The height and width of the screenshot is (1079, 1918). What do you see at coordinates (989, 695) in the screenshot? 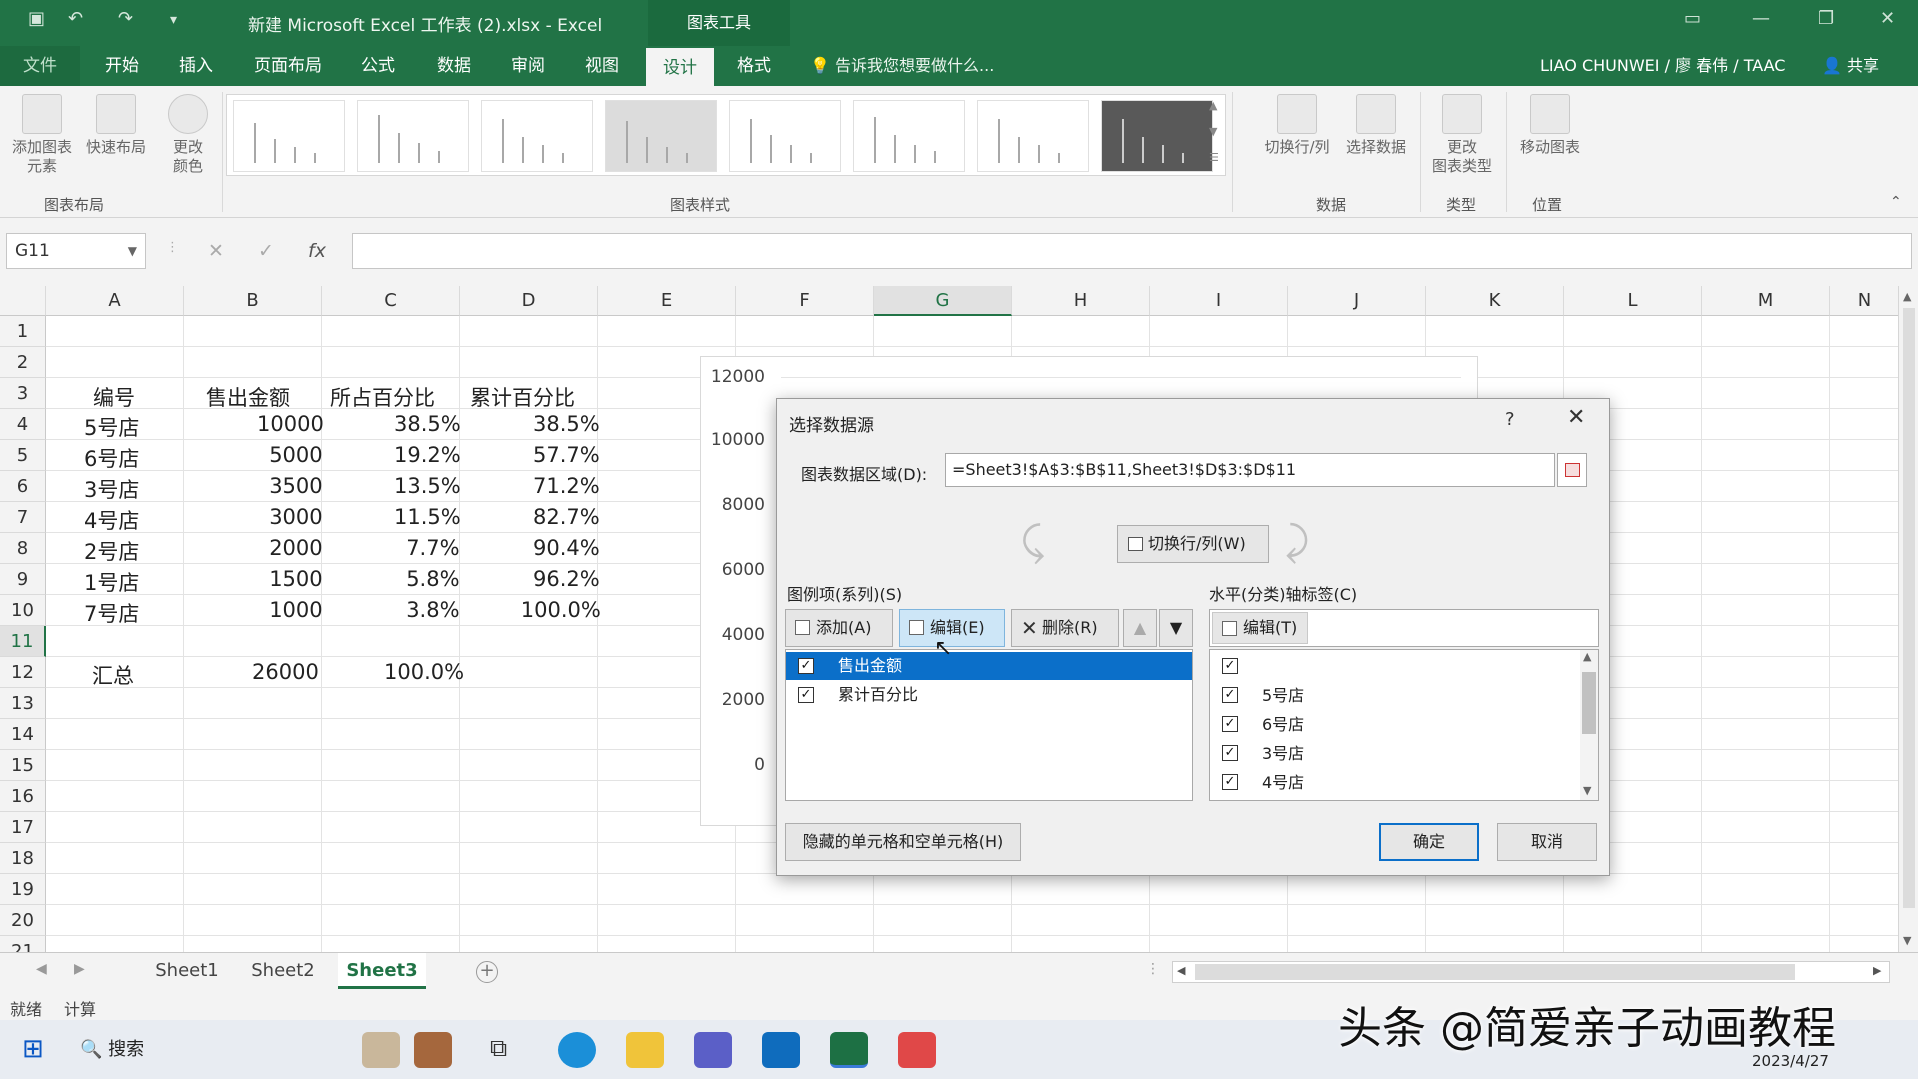
I see `series-item: ✓ 累计百分比` at bounding box center [989, 695].